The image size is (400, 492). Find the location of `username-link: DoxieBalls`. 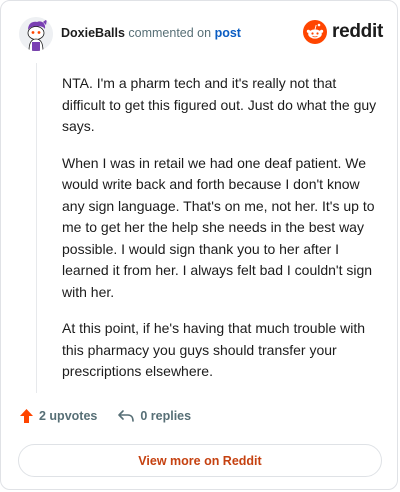

username-link: DoxieBalls is located at coordinates (93, 33).